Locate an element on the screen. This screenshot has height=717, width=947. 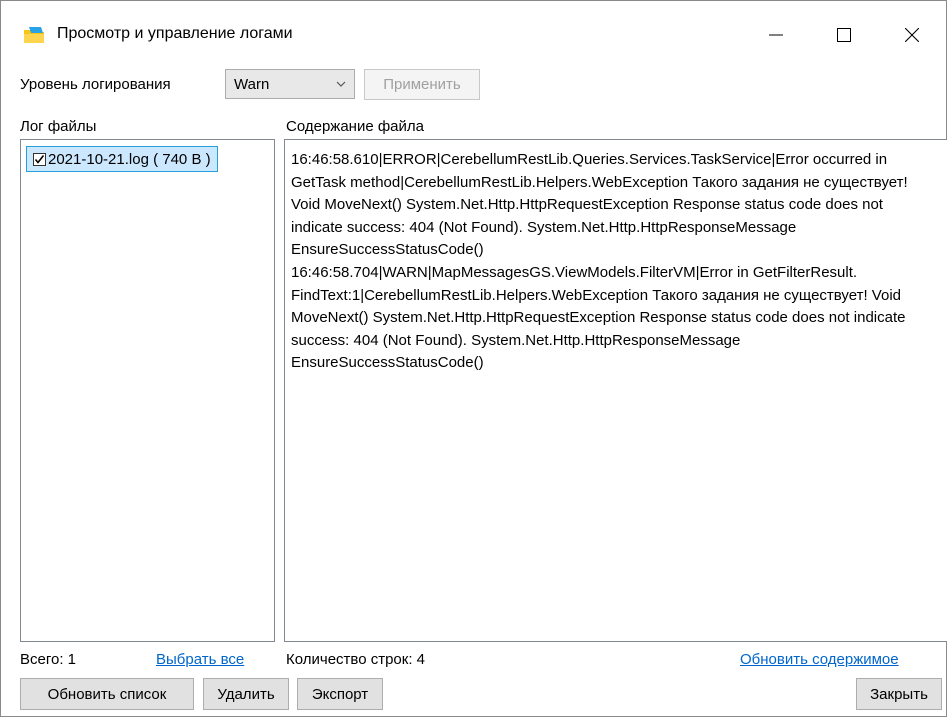
checkmark-icon is located at coordinates (39, 159).